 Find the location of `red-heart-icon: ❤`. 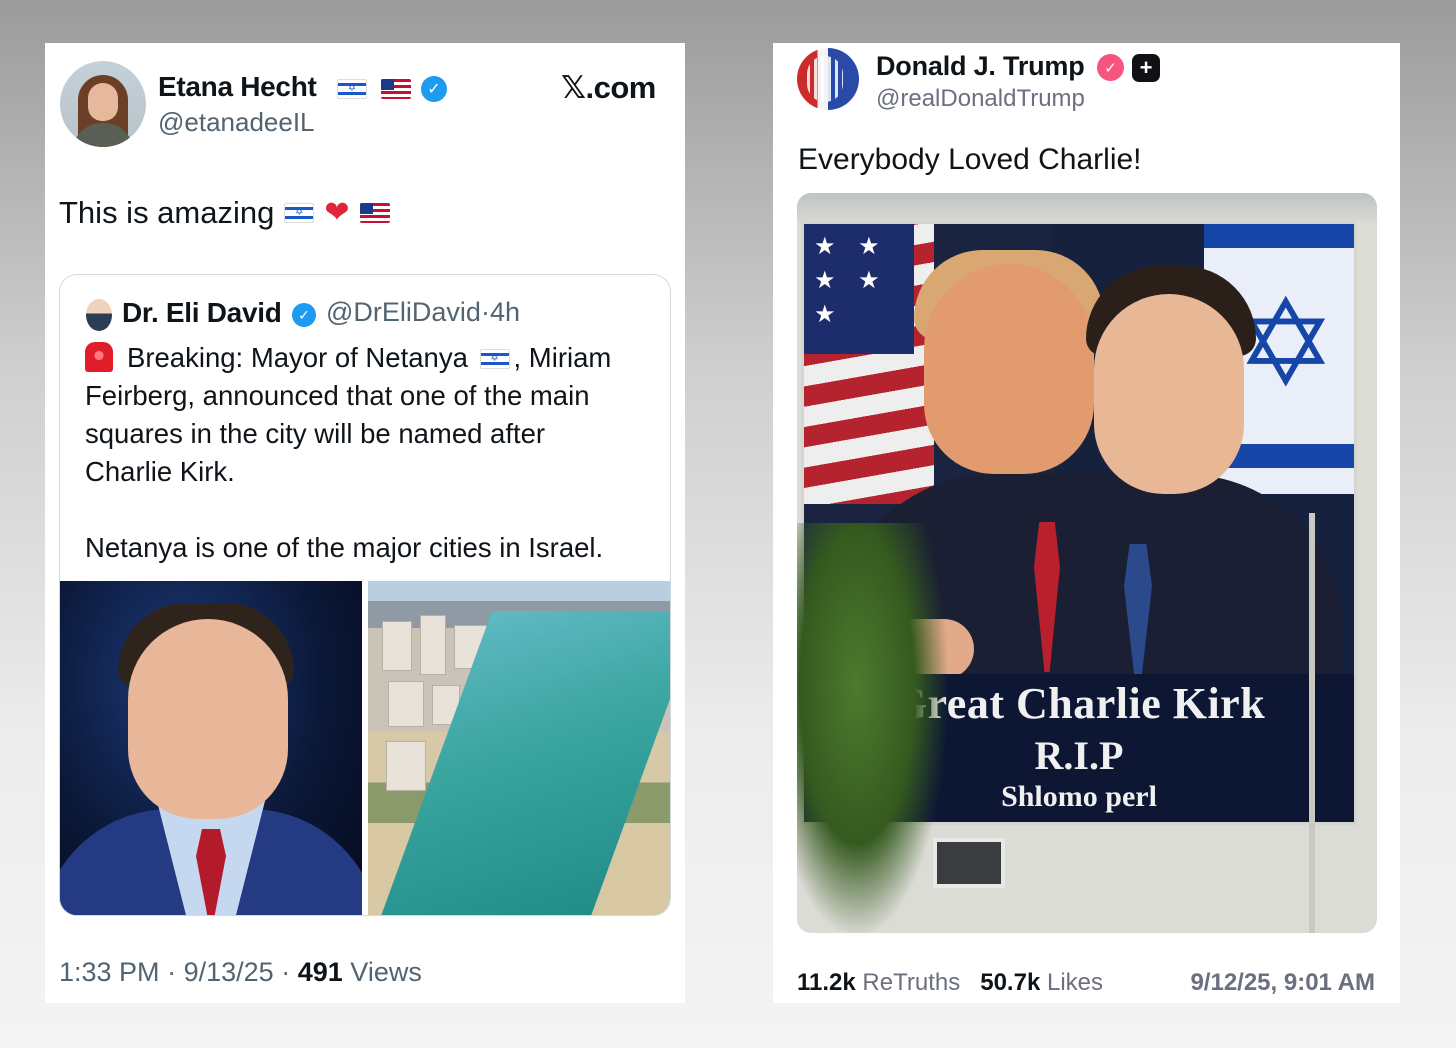

red-heart-icon: ❤ is located at coordinates (337, 212).